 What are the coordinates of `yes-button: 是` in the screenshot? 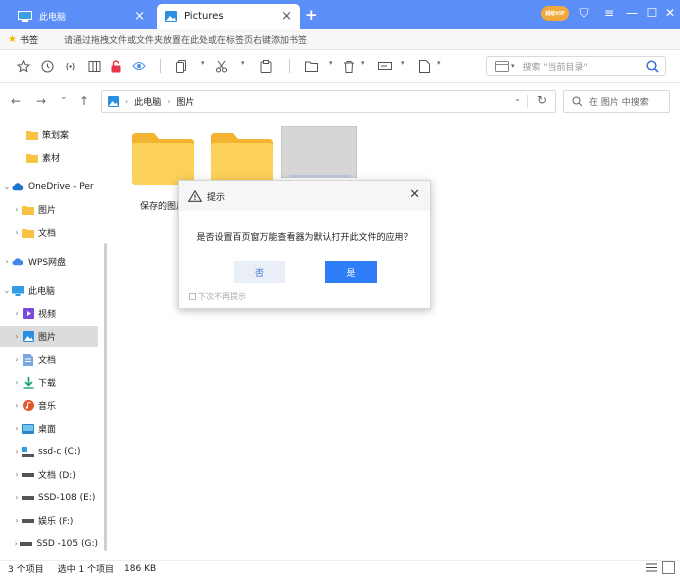 It's located at (351, 272).